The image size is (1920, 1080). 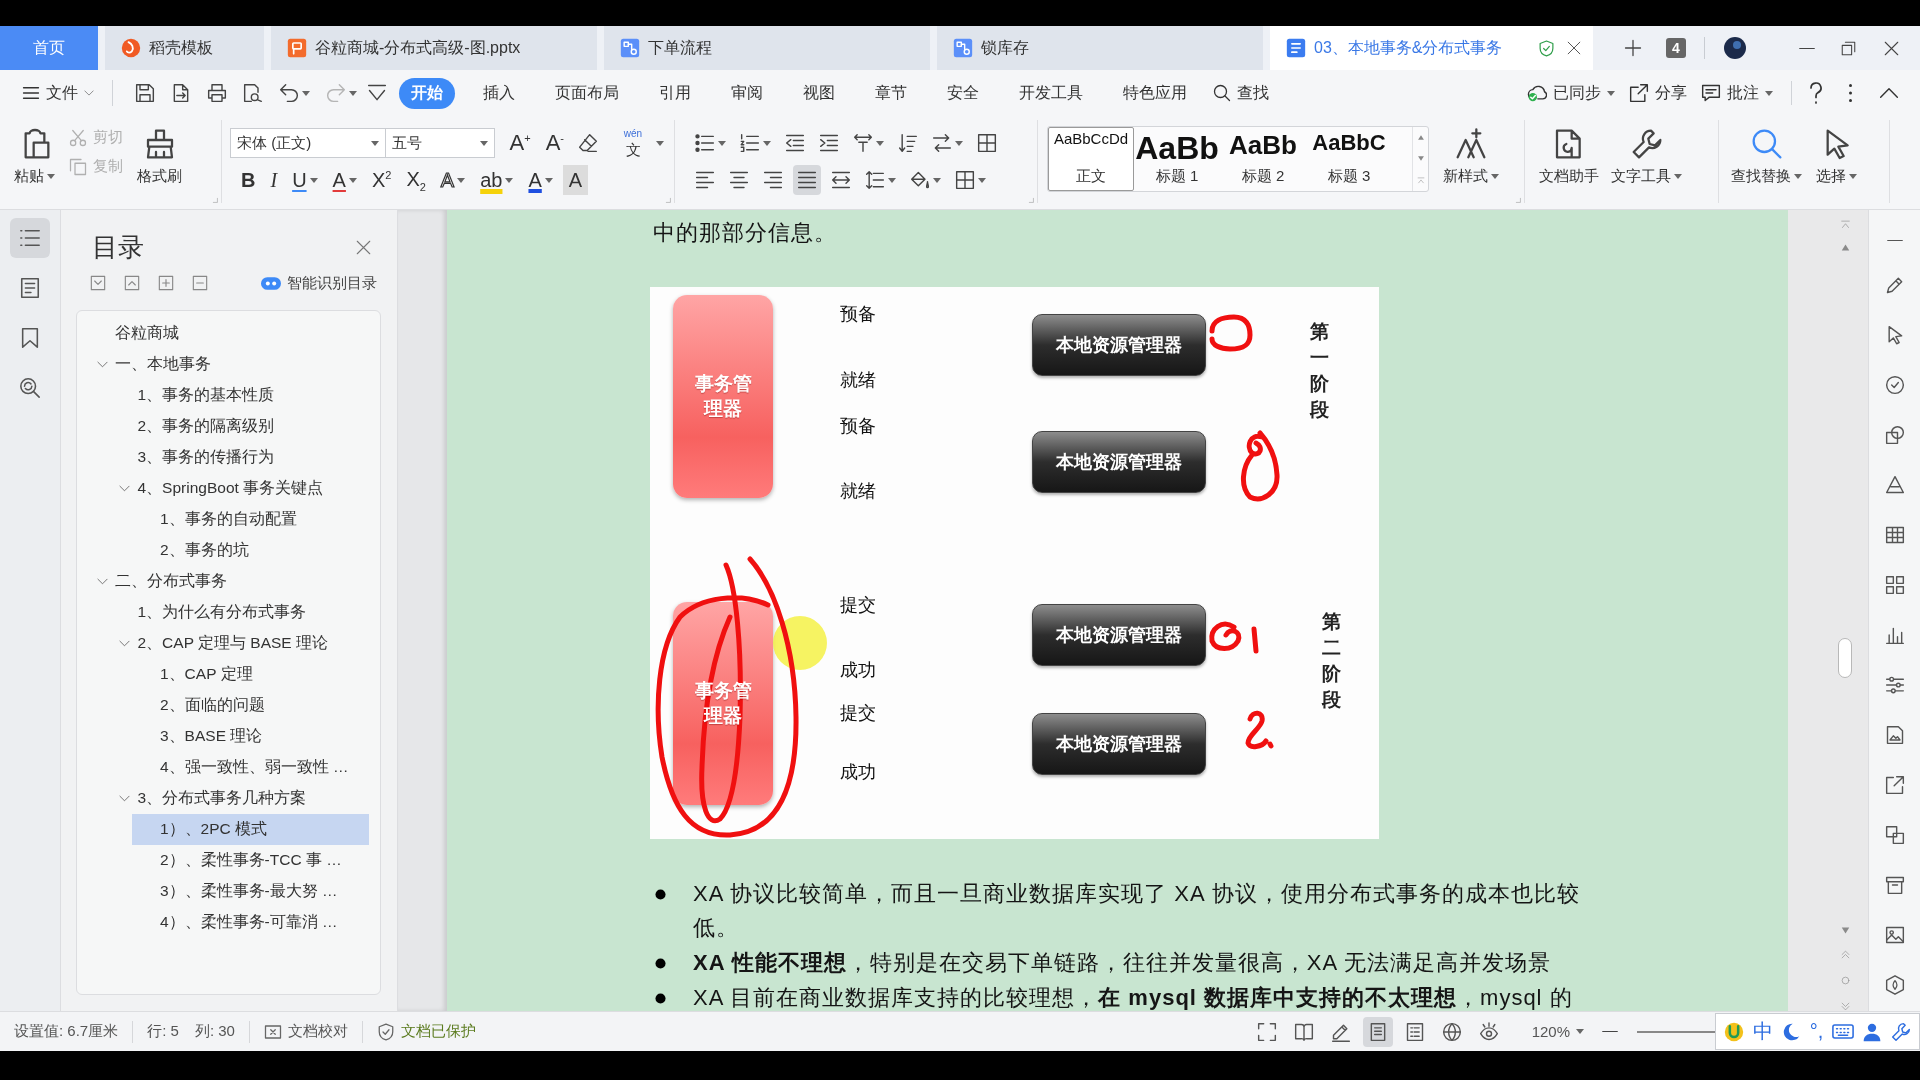 What do you see at coordinates (1894, 240) in the screenshot?
I see `handle-icon` at bounding box center [1894, 240].